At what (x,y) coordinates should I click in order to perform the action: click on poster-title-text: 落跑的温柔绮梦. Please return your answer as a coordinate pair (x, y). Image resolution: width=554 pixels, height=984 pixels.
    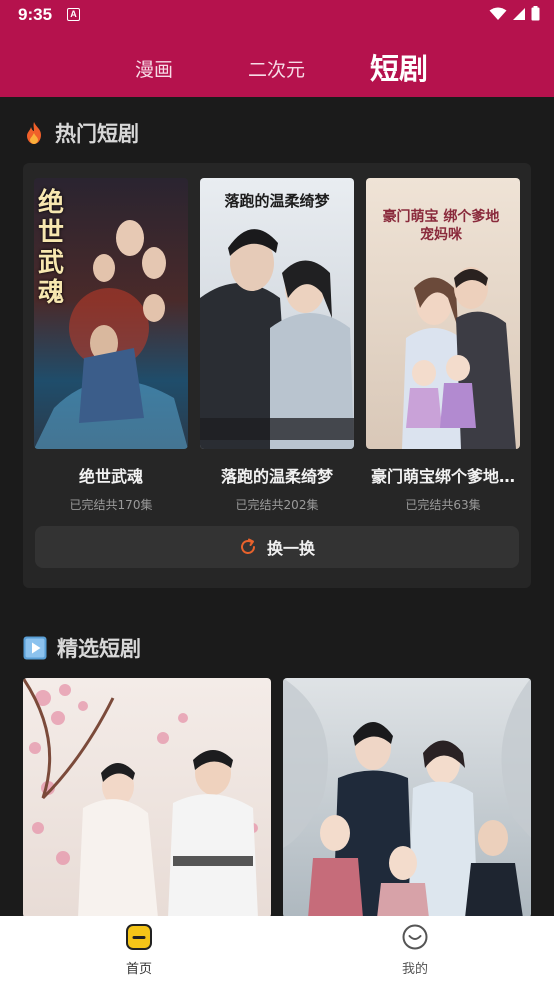
    Looking at the image, I should click on (277, 201).